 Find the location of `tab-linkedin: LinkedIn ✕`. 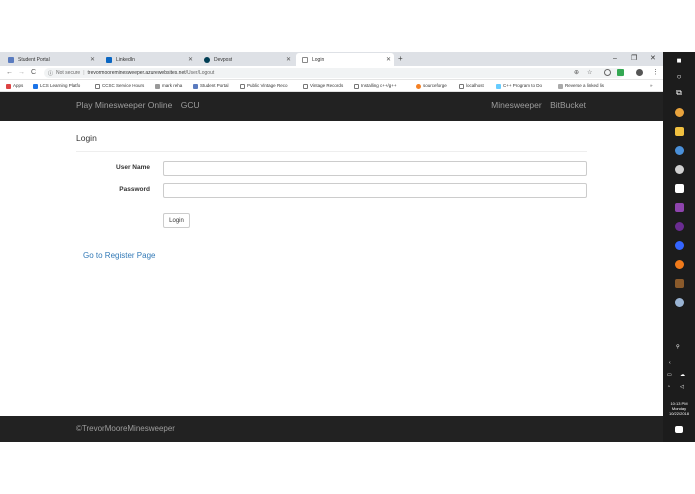

tab-linkedin: LinkedIn ✕ is located at coordinates (148, 59).